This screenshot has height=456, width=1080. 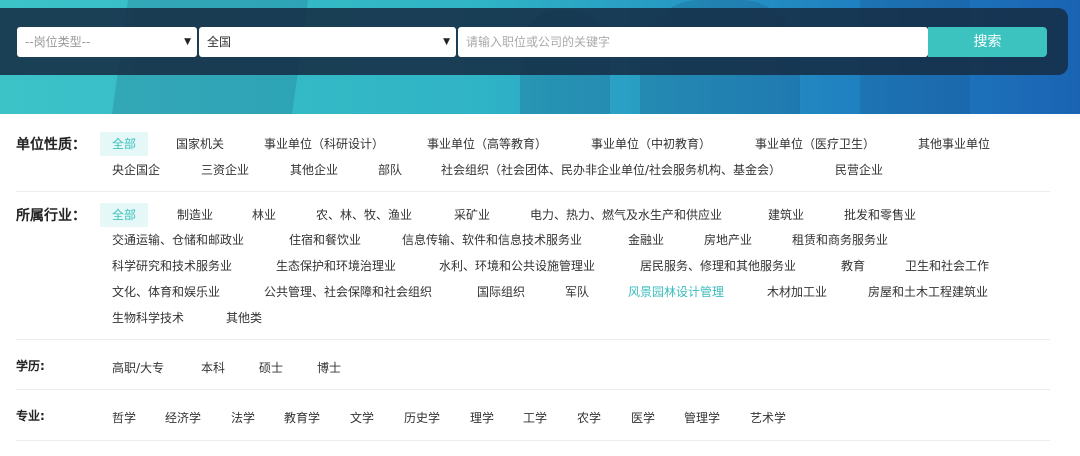 What do you see at coordinates (183, 418) in the screenshot?
I see `major-option: 经济学` at bounding box center [183, 418].